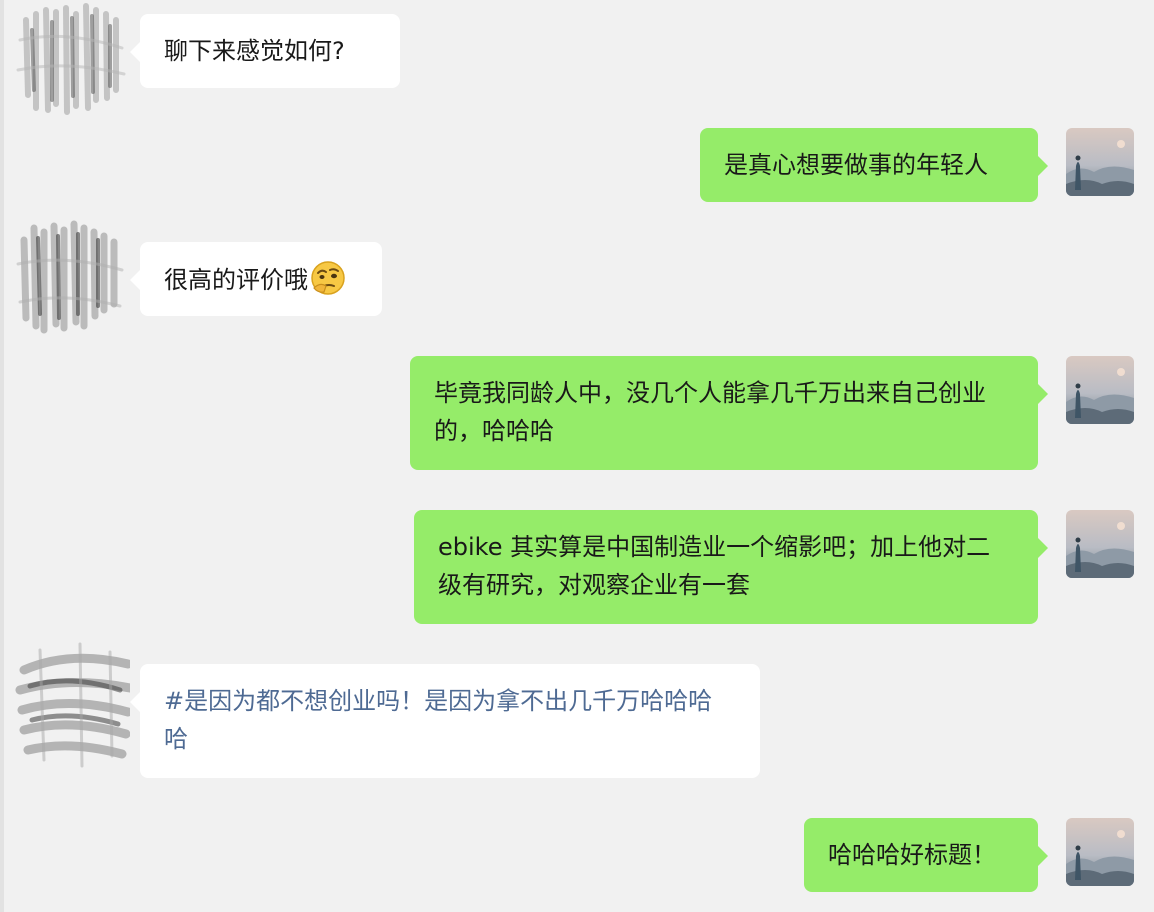 The width and height of the screenshot is (1154, 912). Describe the element at coordinates (328, 278) in the screenshot. I see `thinking-face-emoji-icon` at that location.